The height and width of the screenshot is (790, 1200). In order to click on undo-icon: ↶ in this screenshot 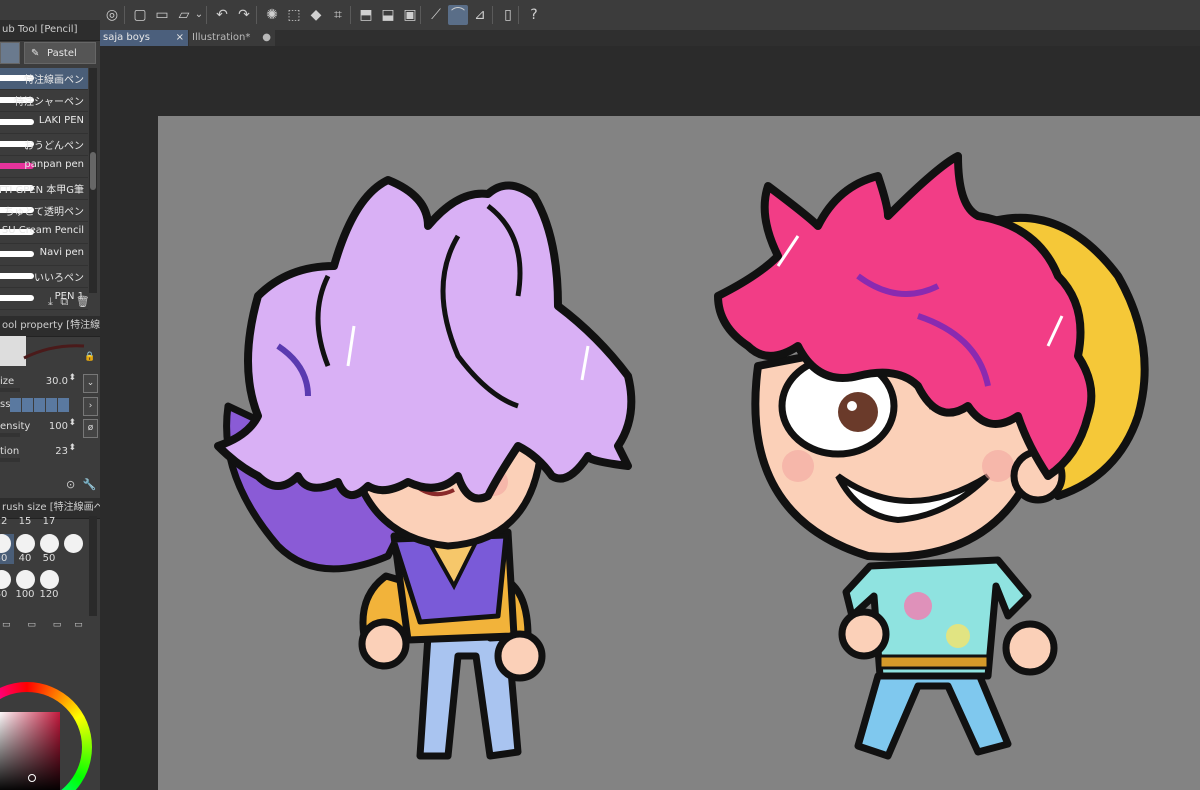, I will do `click(222, 15)`.